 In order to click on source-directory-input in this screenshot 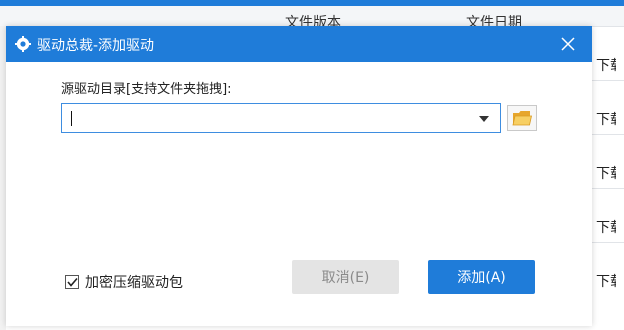, I will do `click(270, 118)`.